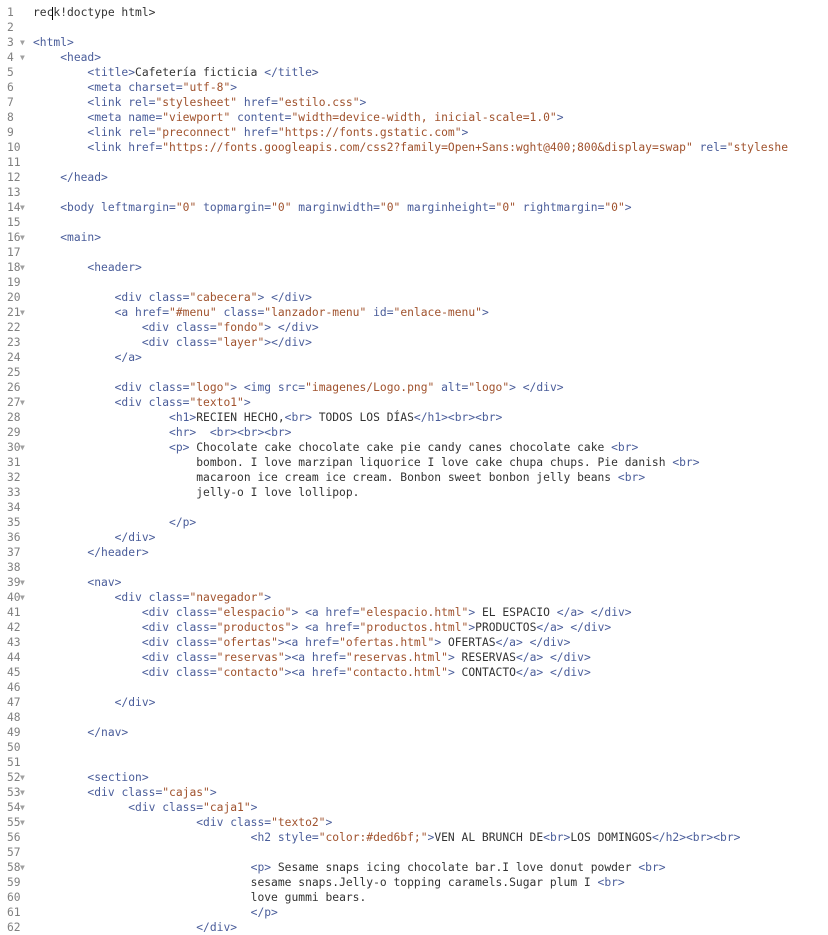 This screenshot has width=828, height=935. Describe the element at coordinates (414, 777) in the screenshot. I see `code-line: 52 ▼ <section>` at that location.